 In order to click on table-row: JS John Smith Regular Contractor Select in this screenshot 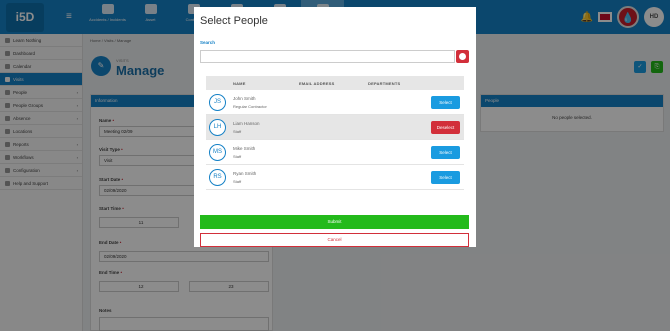, I will do `click(335, 102)`.